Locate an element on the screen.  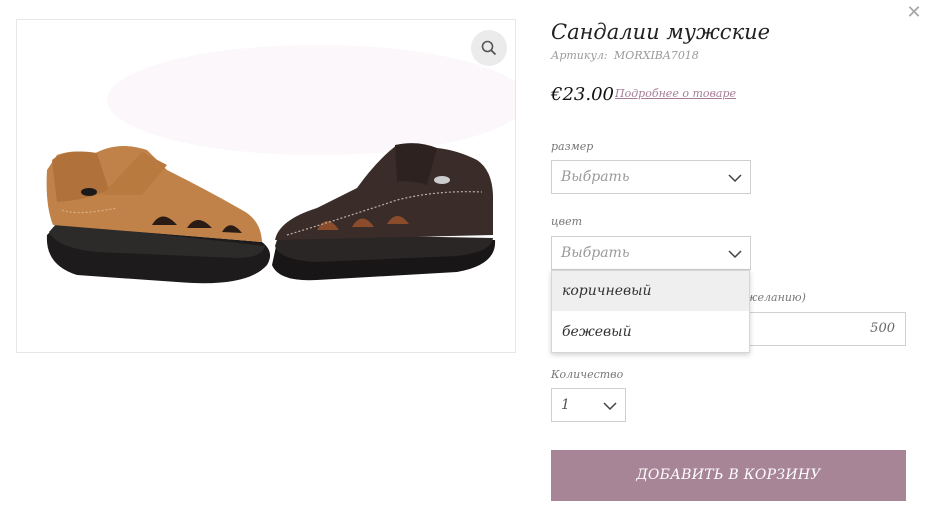
zoom-icon is located at coordinates (489, 48).